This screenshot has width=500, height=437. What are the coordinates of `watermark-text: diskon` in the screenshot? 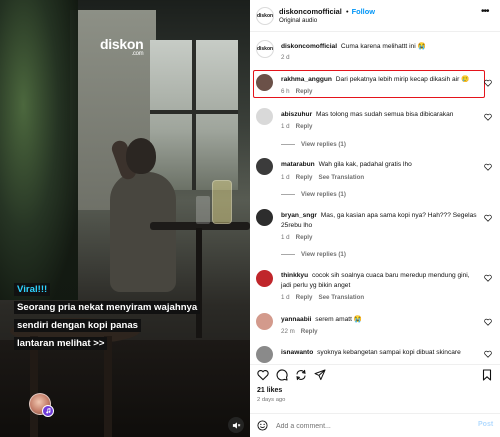 It's located at (122, 44).